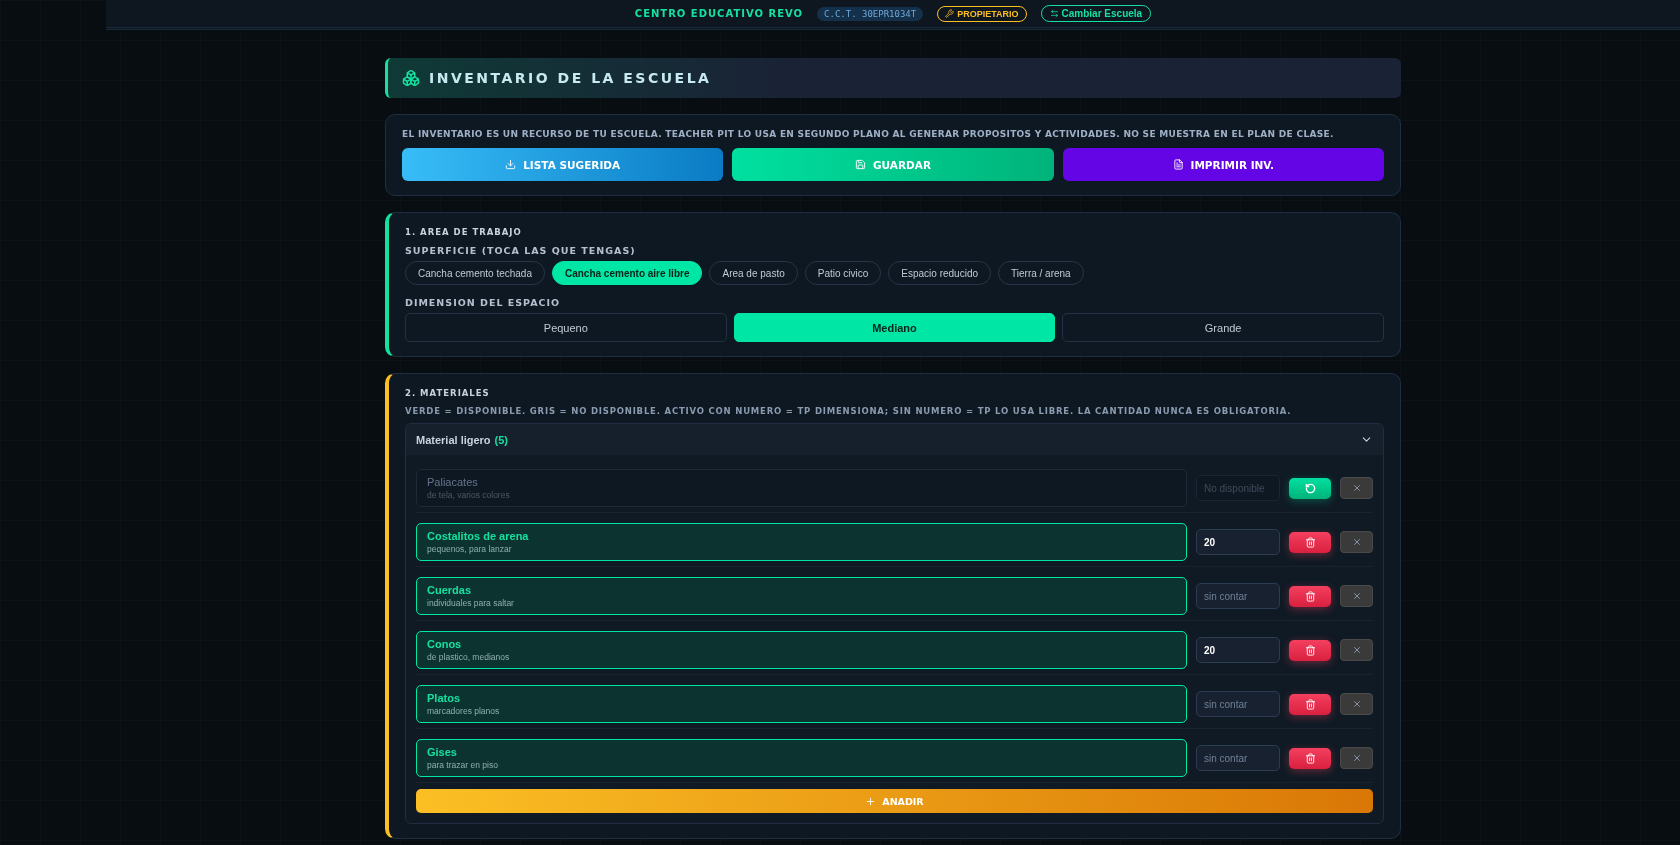 This screenshot has height=845, width=1680. Describe the element at coordinates (463, 765) in the screenshot. I see `material-detail: para trazar en piso` at that location.